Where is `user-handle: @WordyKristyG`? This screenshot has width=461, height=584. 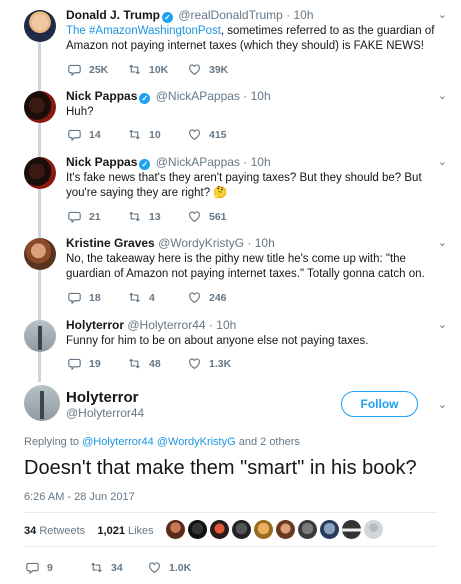
user-handle: @WordyKristyG is located at coordinates (201, 243).